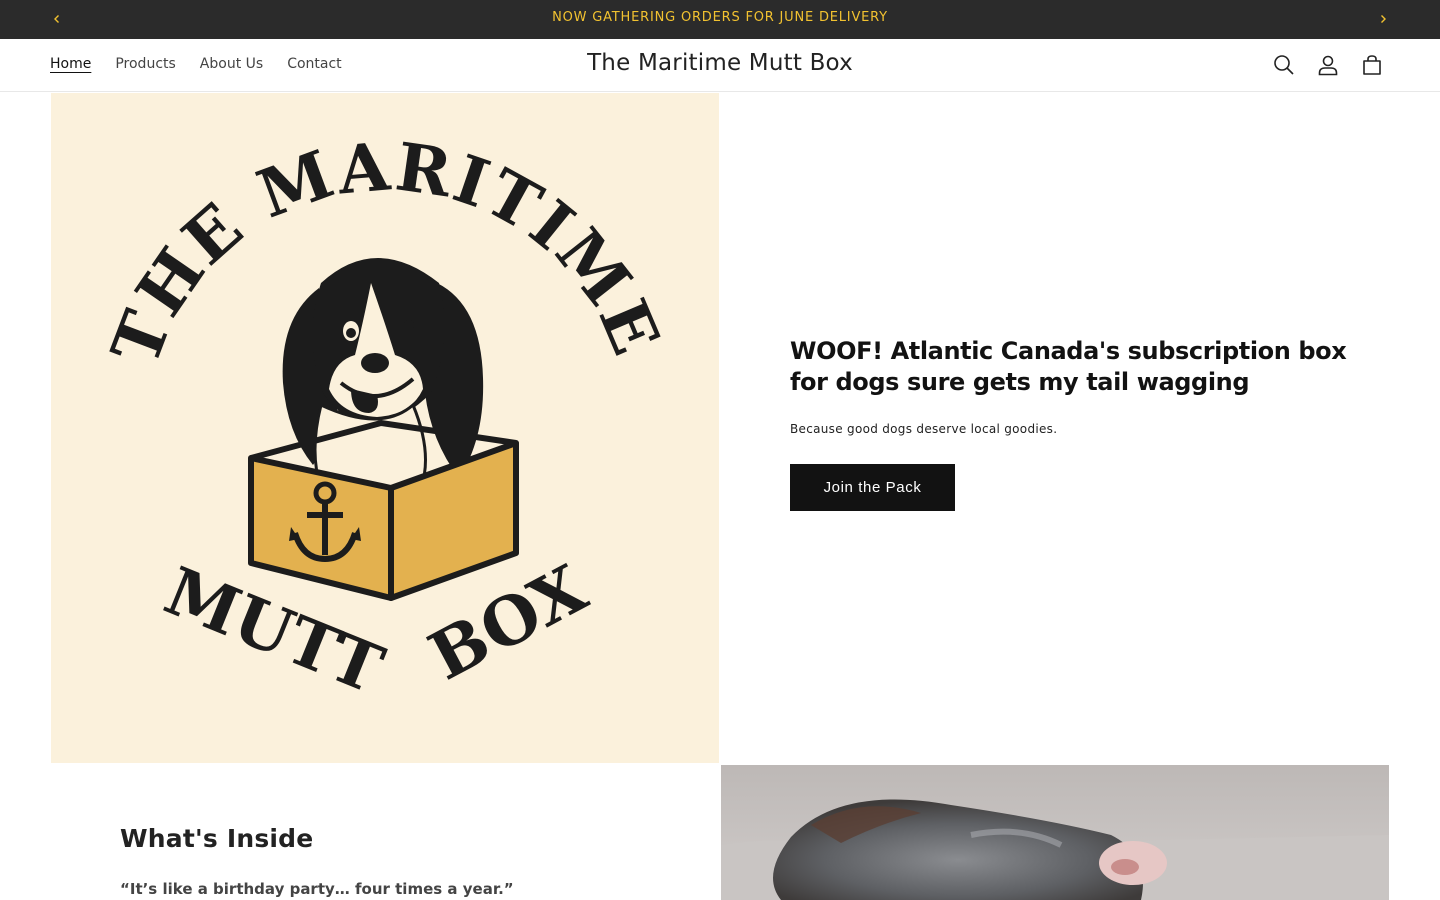  Describe the element at coordinates (1328, 65) in the screenshot. I see `account-icon` at that location.